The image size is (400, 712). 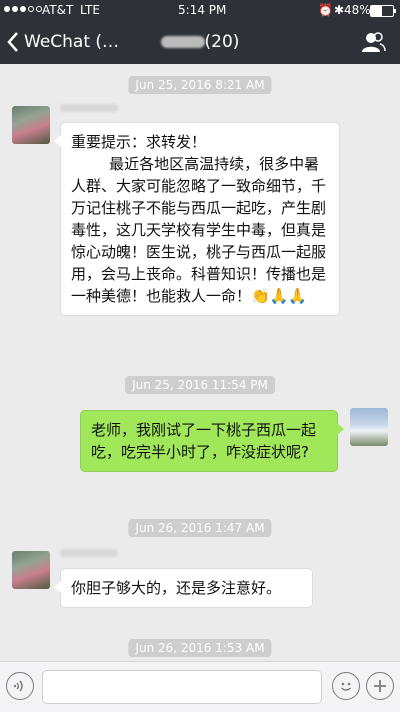 I want to click on member-count: (20), so click(x=222, y=42).